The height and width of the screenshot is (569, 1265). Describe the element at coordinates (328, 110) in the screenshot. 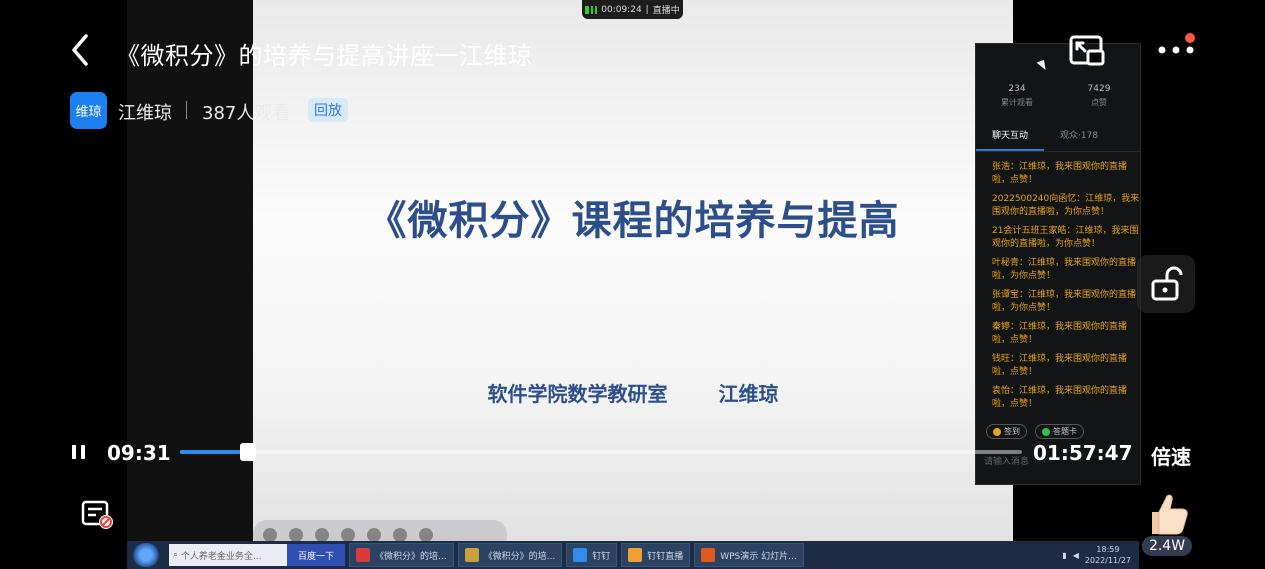

I see `replay-badge: 回放` at that location.